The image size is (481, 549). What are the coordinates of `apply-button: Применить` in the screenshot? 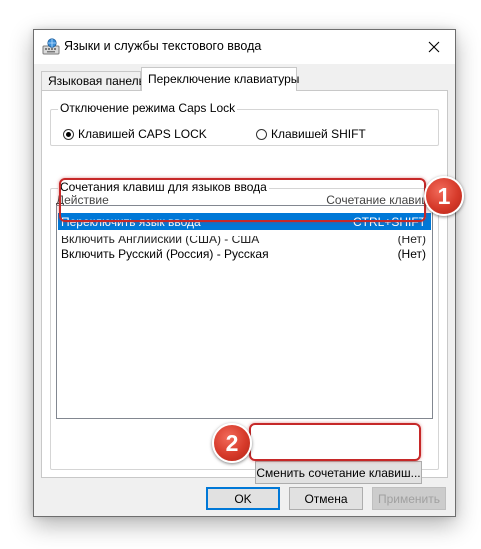 It's located at (409, 498).